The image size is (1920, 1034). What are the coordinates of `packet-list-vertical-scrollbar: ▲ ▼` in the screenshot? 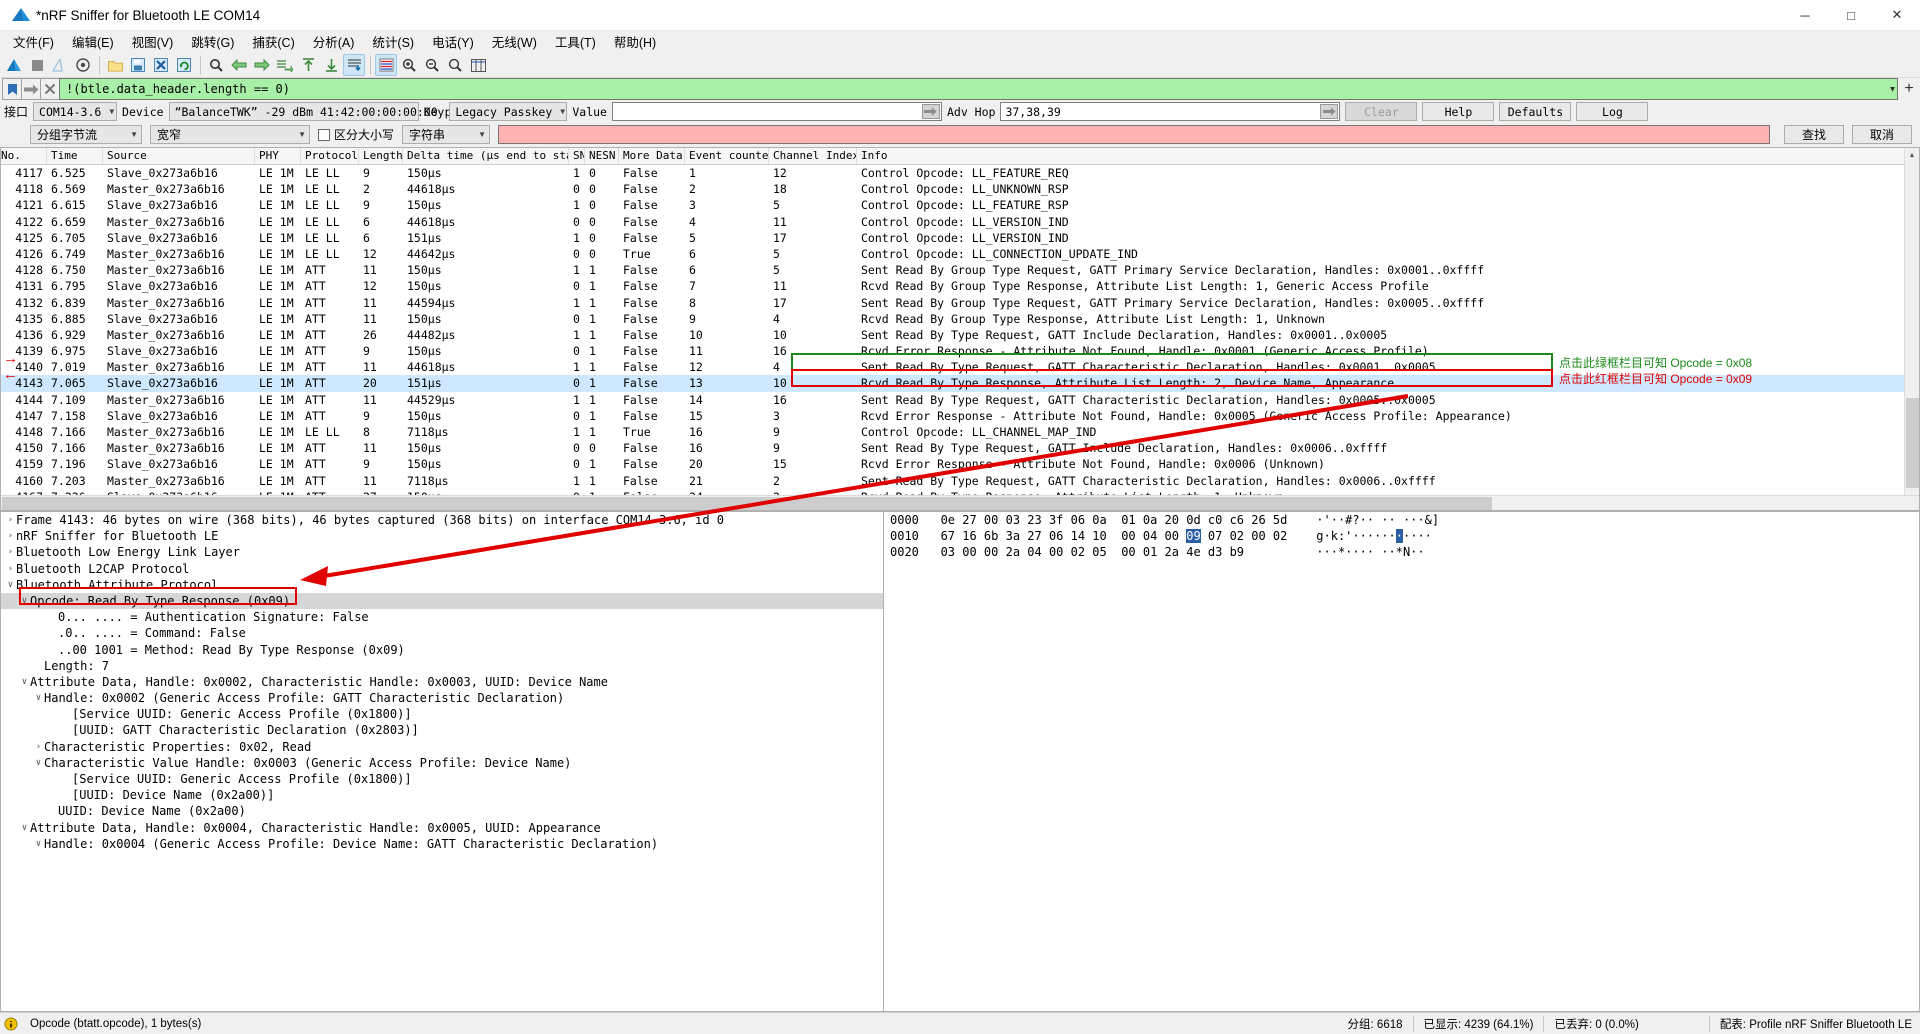 It's located at (1911, 329).